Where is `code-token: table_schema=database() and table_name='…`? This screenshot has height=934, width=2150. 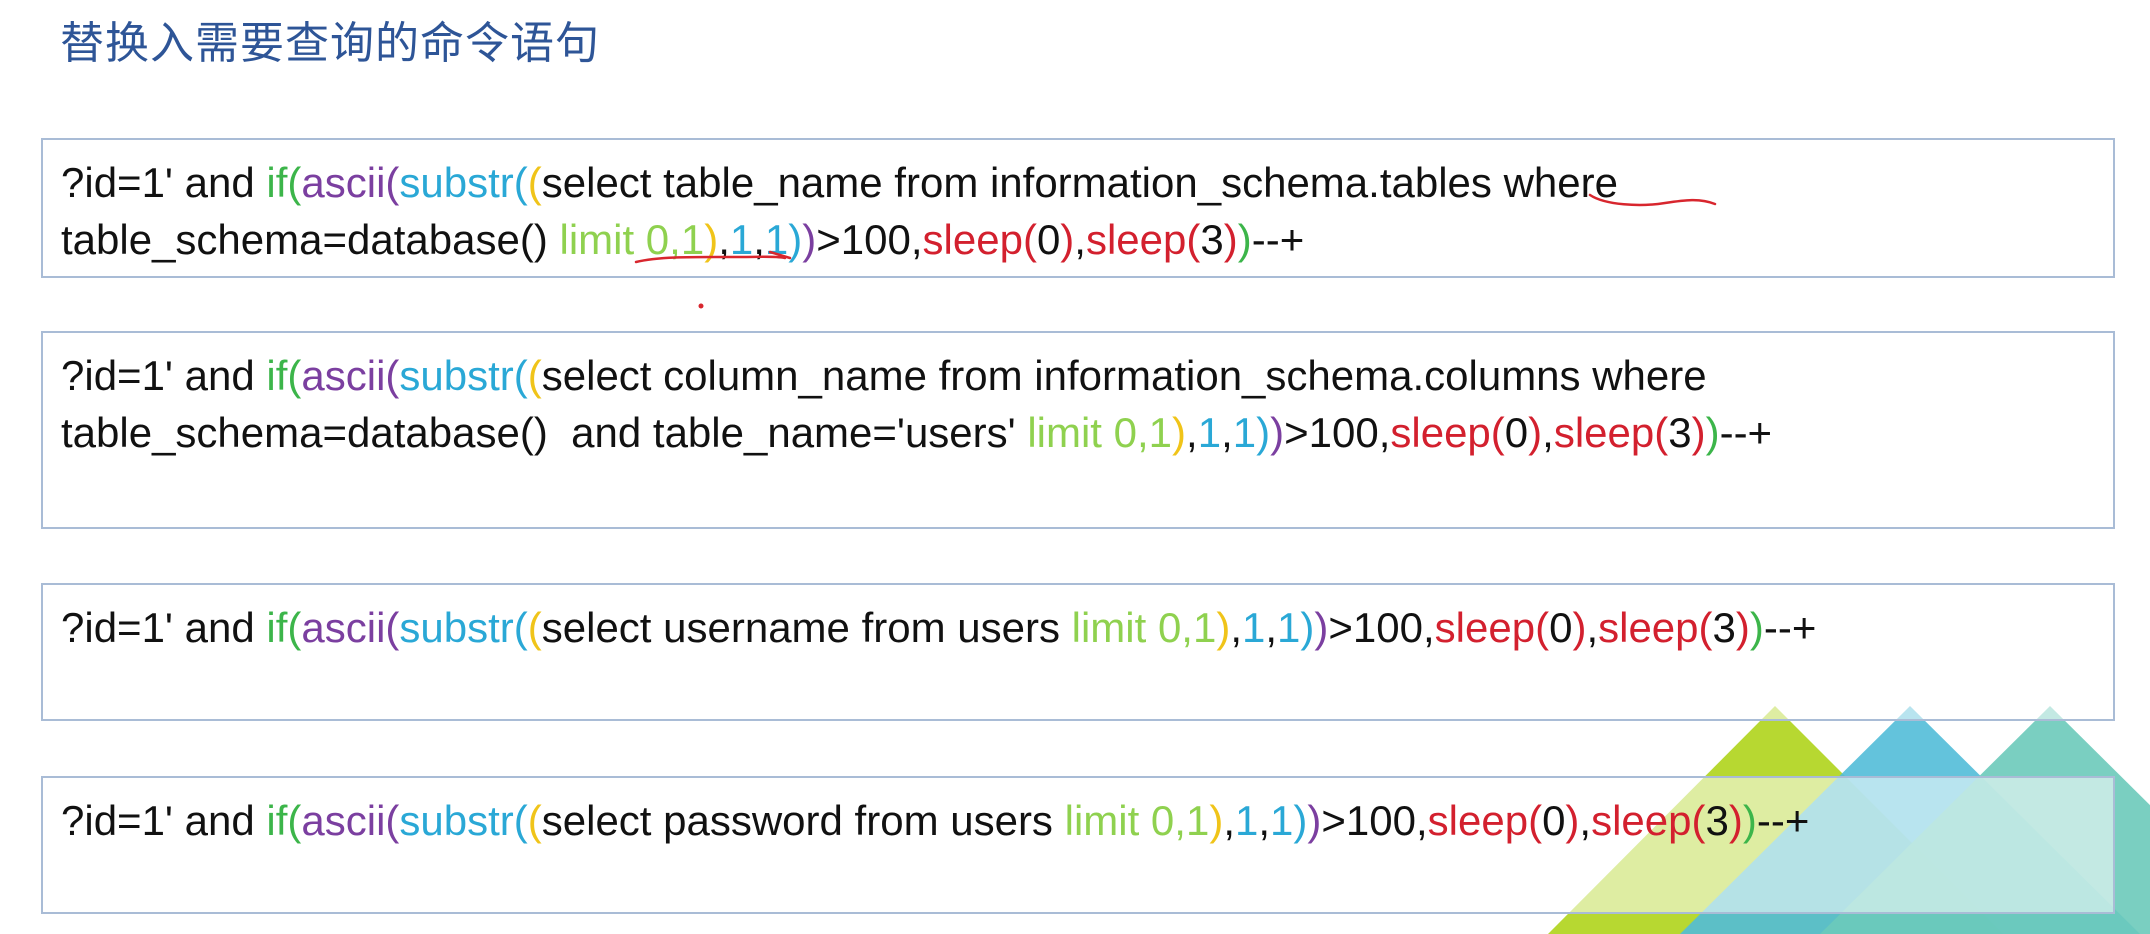 code-token: table_schema=database() and table_name='… is located at coordinates (544, 432).